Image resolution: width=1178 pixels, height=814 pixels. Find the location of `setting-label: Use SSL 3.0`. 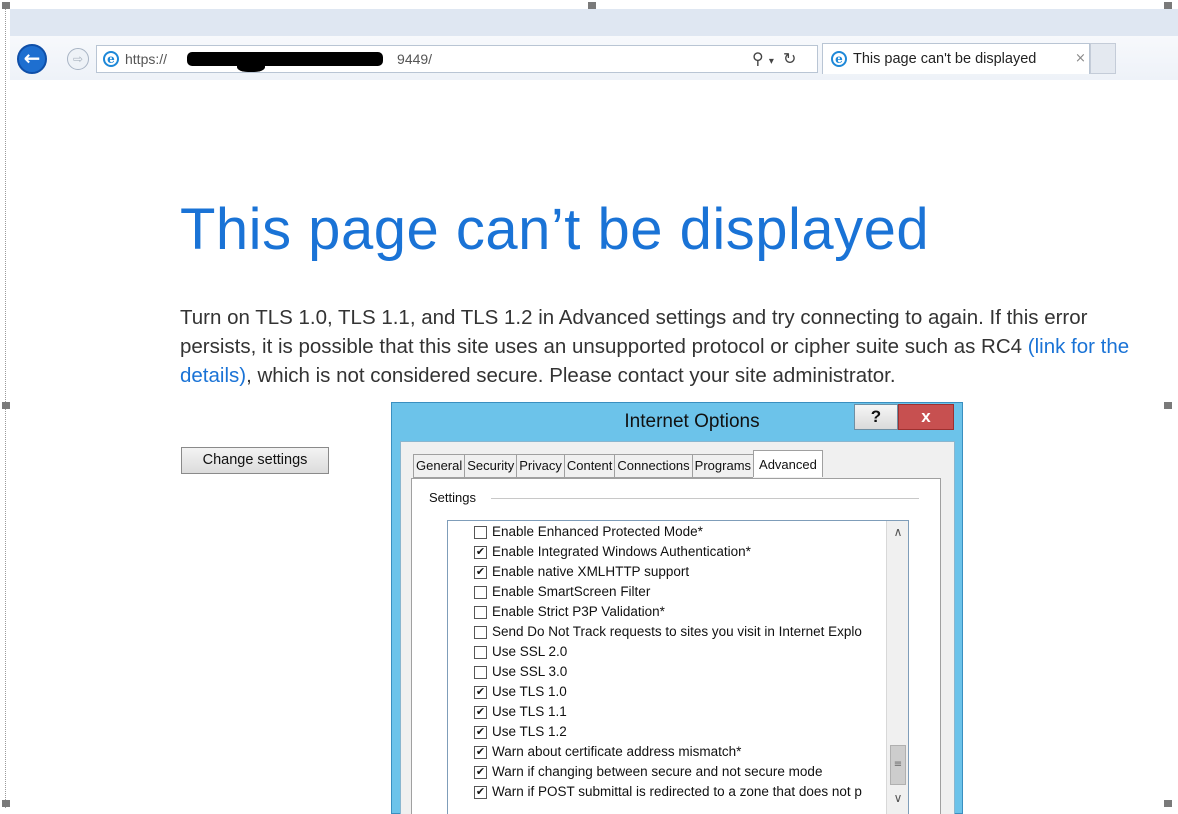

setting-label: Use SSL 3.0 is located at coordinates (530, 671).